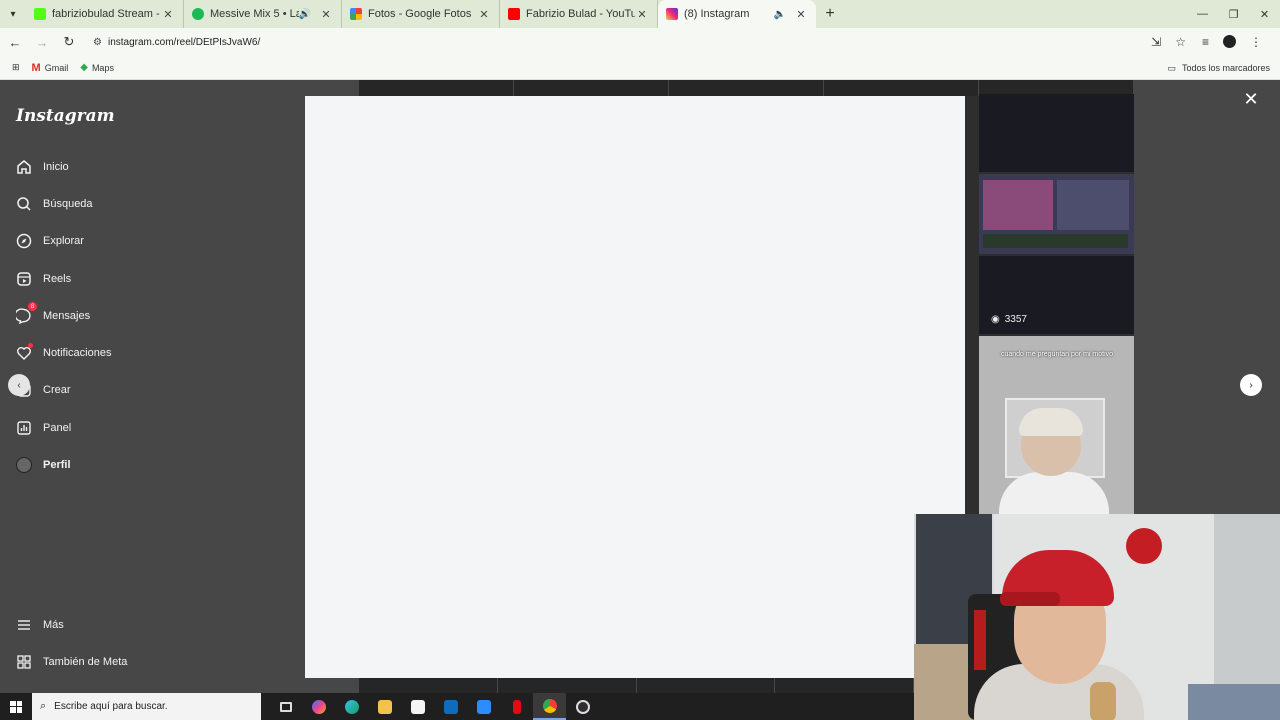 The height and width of the screenshot is (720, 1280). I want to click on speaker-muted-icon: 🔈, so click(780, 14).